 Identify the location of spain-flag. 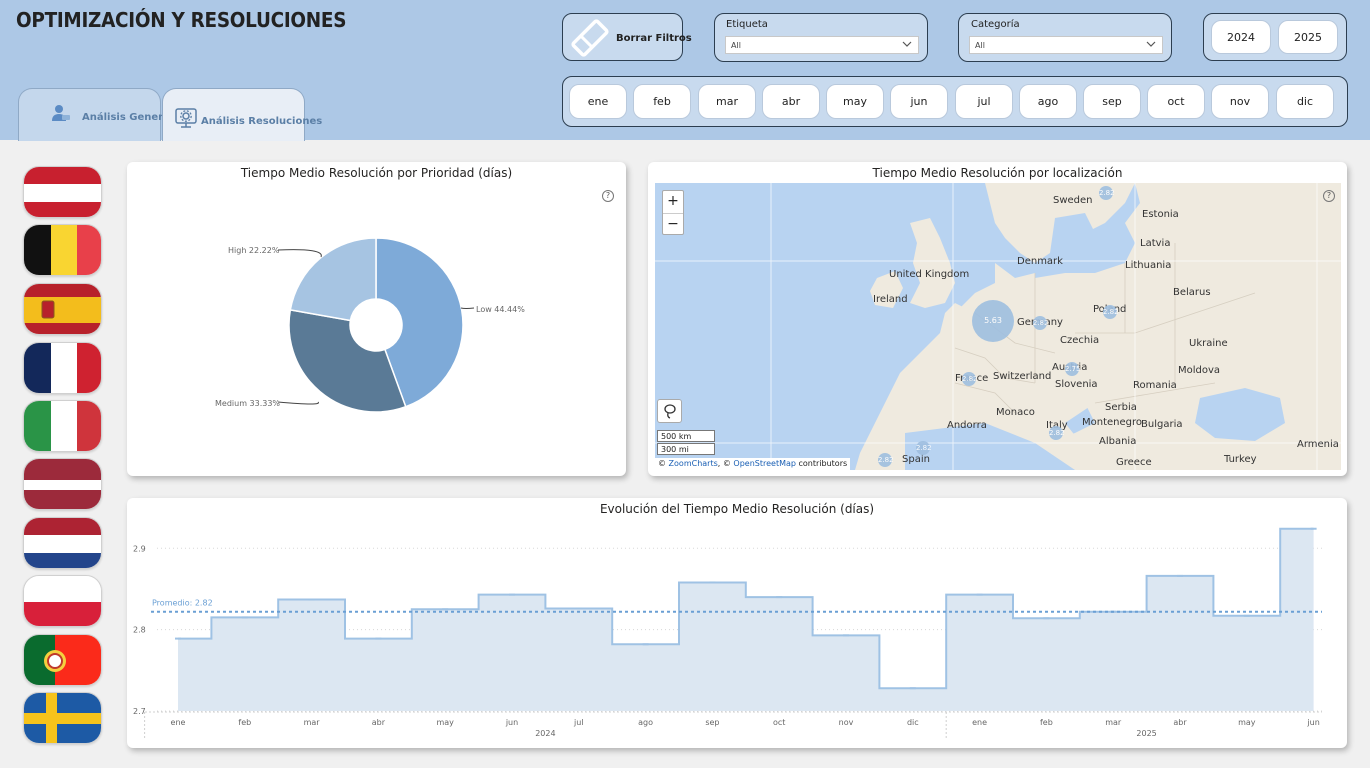
(62, 309).